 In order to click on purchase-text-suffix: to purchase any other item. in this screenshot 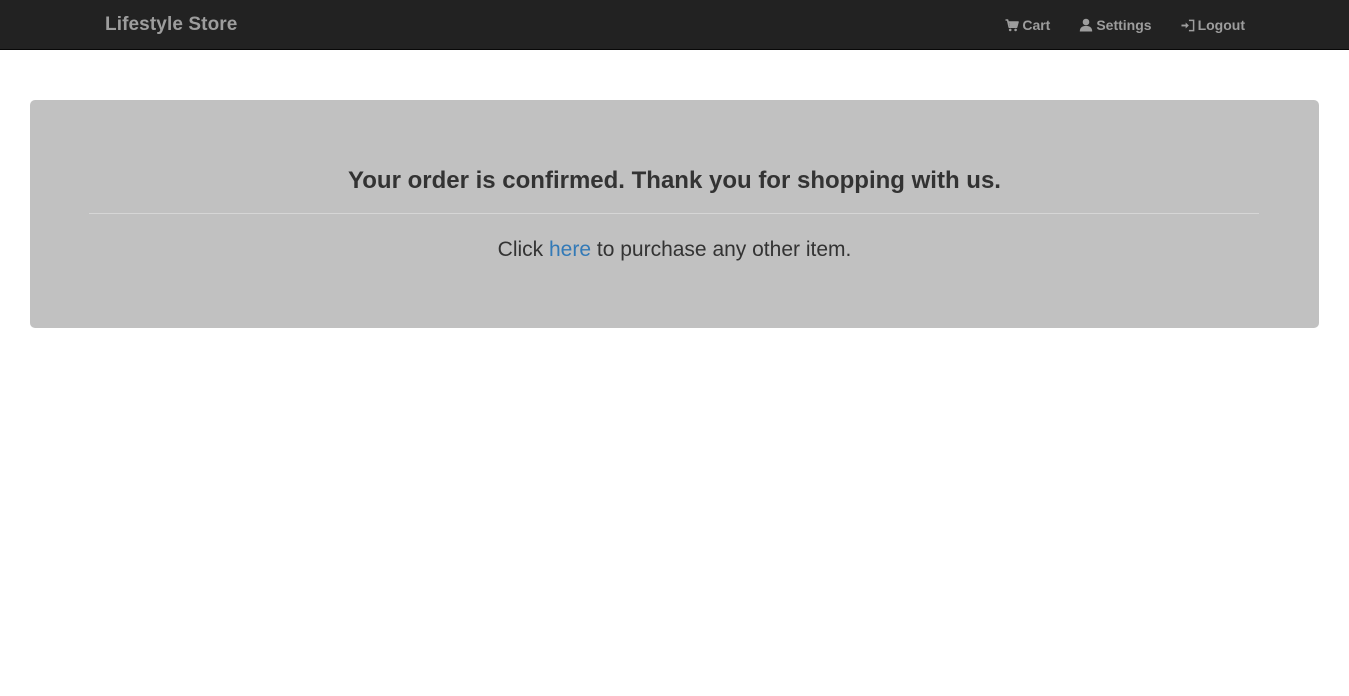, I will do `click(721, 249)`.